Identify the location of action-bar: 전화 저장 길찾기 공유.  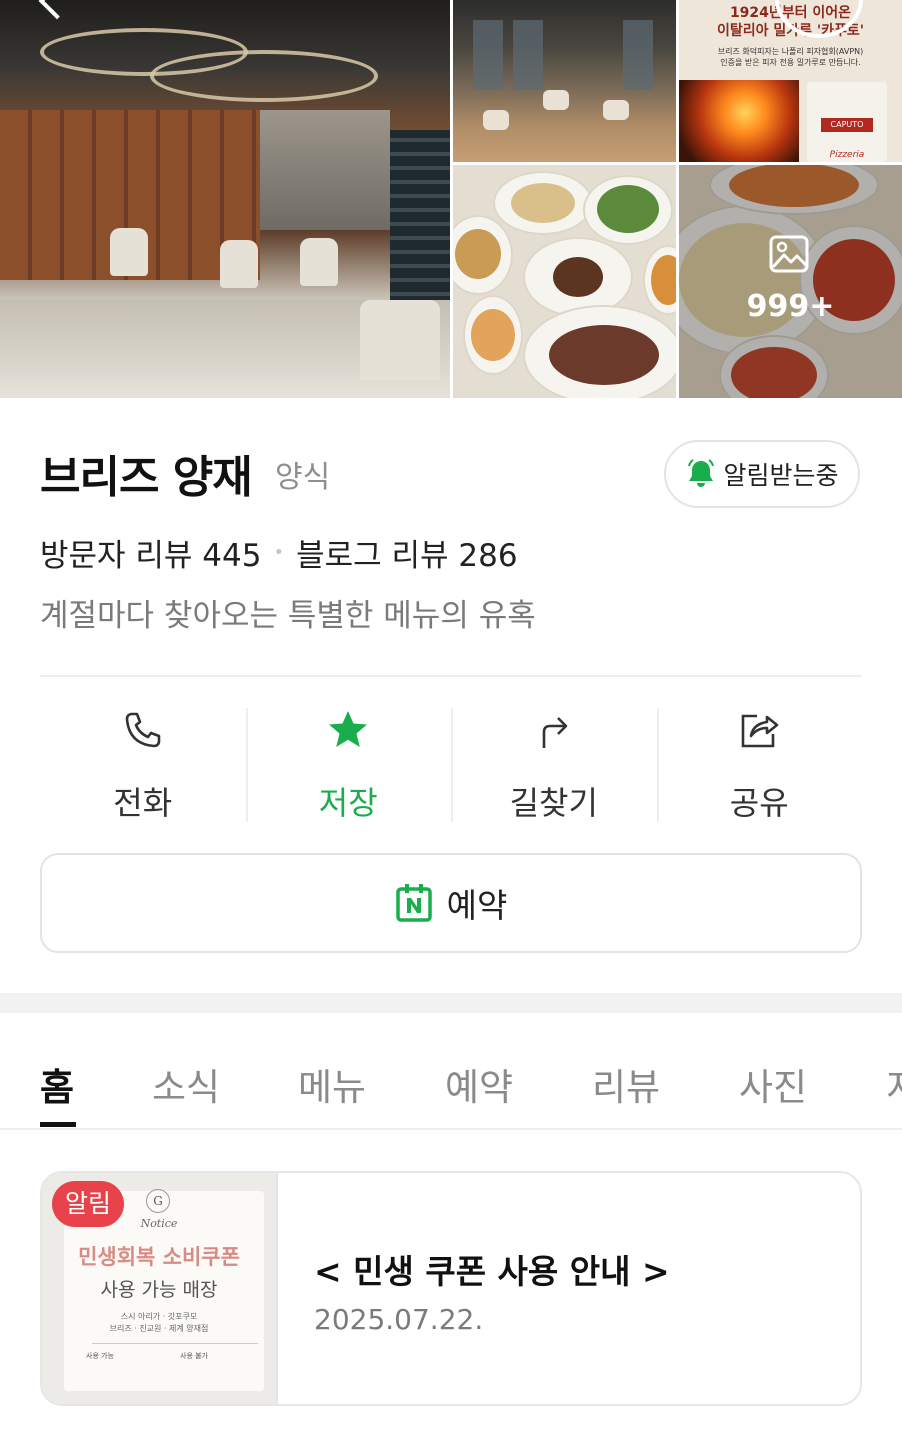
(451, 765).